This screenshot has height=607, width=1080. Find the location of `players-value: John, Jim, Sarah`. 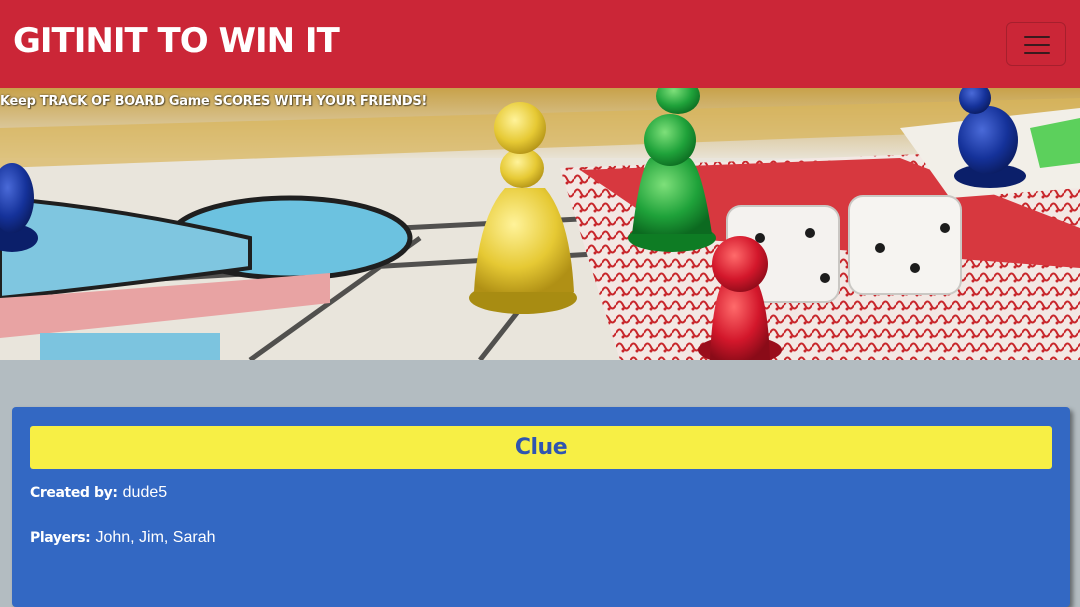

players-value: John, Jim, Sarah is located at coordinates (155, 537).